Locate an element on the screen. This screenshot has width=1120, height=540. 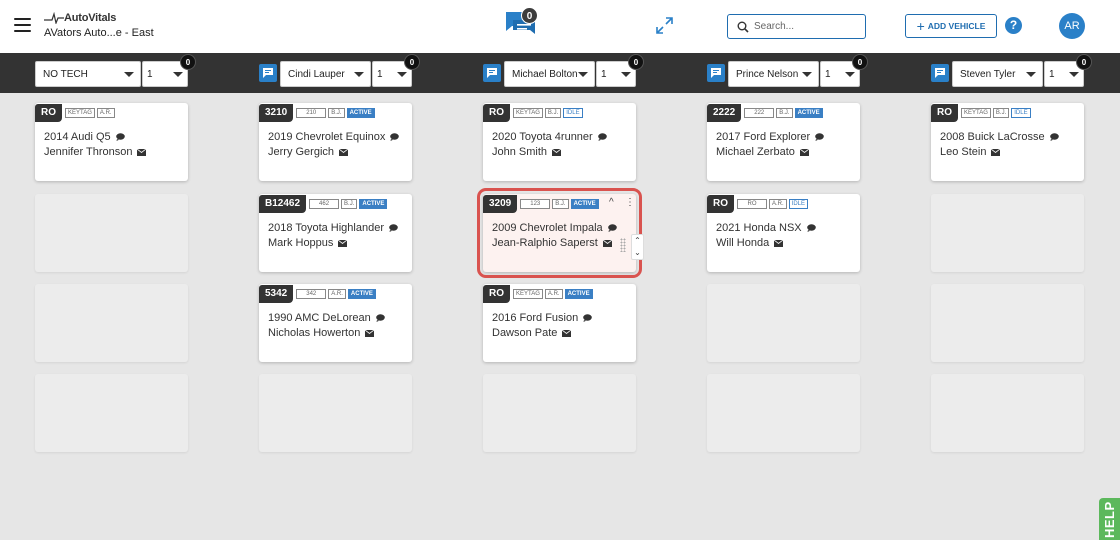
tech-name: NO TECH is located at coordinates (65, 74).